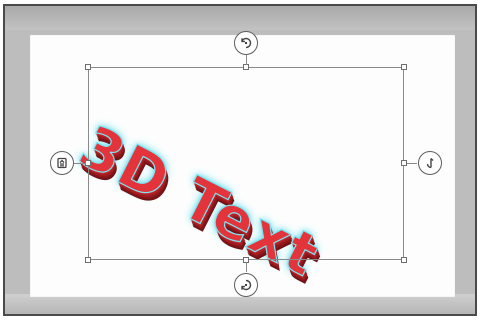 The image size is (483, 324). I want to click on frame-top-band, so click(240, 18).